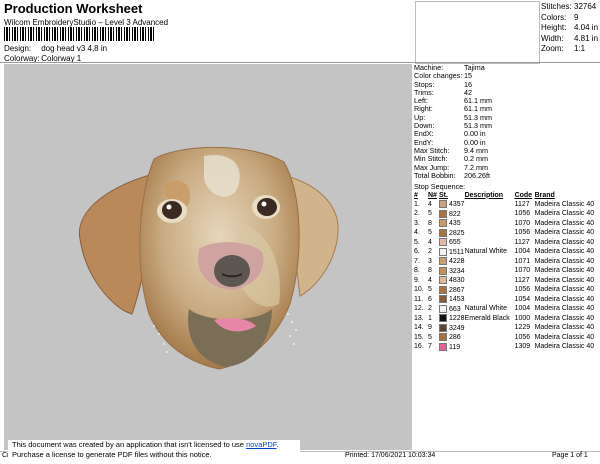 The image size is (600, 464). What do you see at coordinates (18, 48) in the screenshot?
I see `design-label: Design:` at bounding box center [18, 48].